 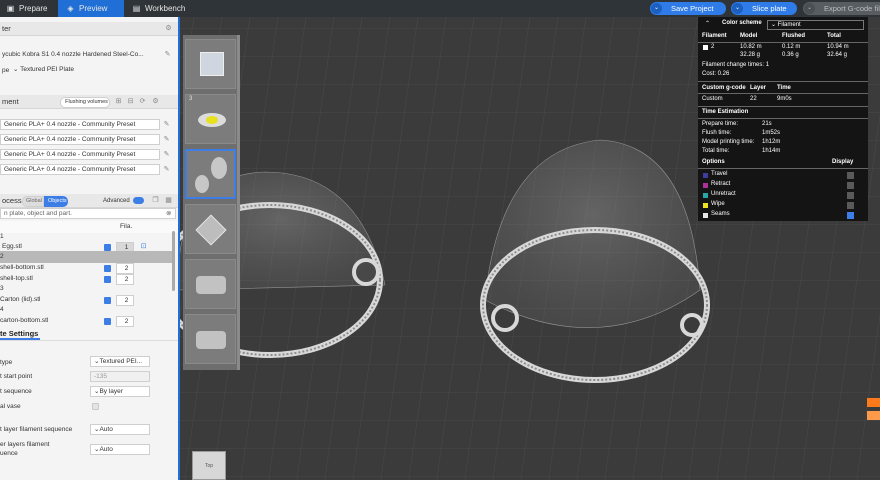 I want to click on plate-thumbnail-selected, so click(x=210, y=174).